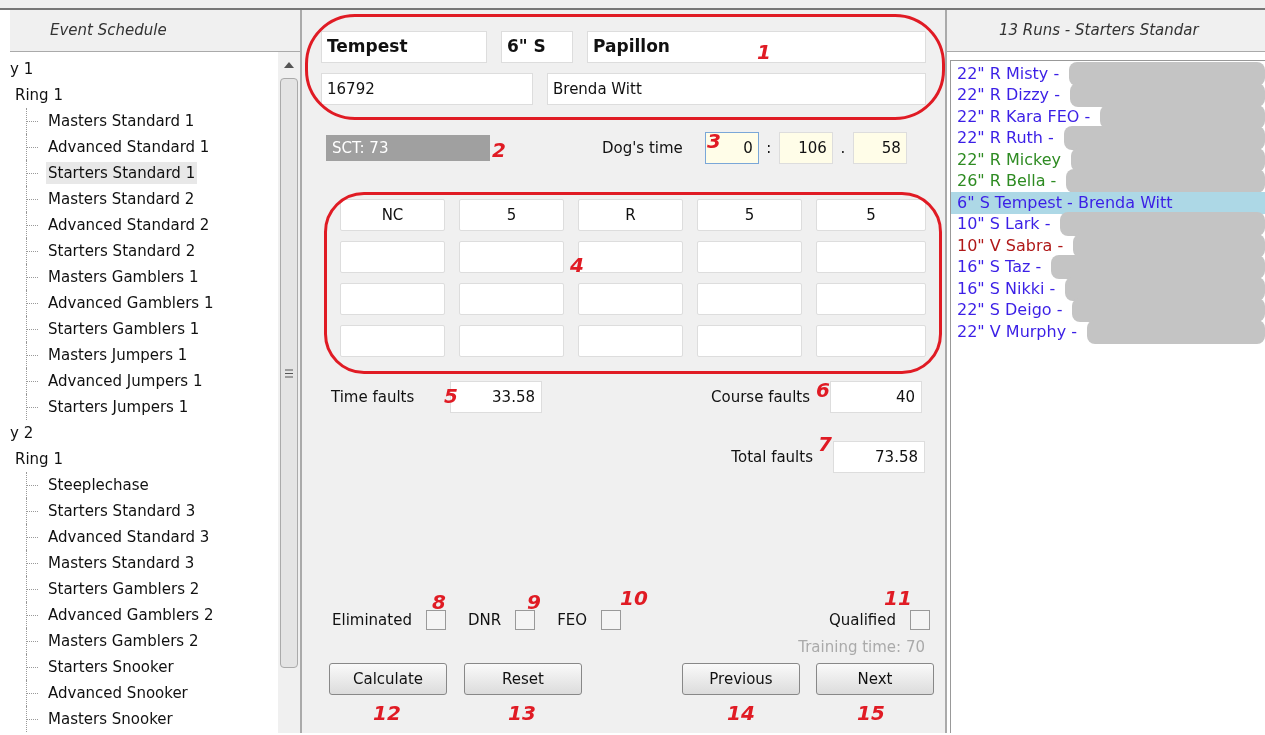  I want to click on tree-item: Masters Gamblers 1, so click(123, 277).